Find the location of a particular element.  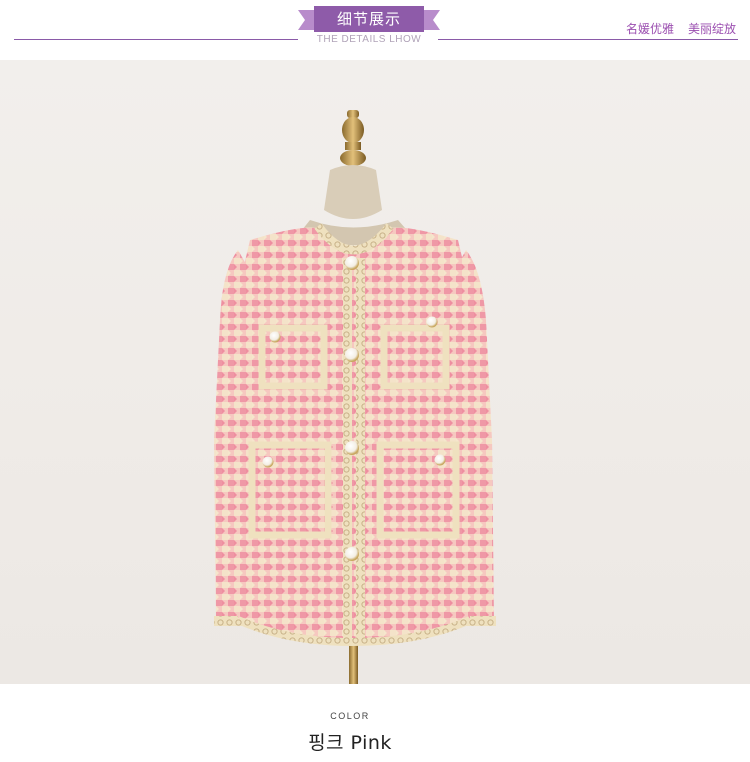

slogan-1: 名媛优雅 is located at coordinates (649, 29).